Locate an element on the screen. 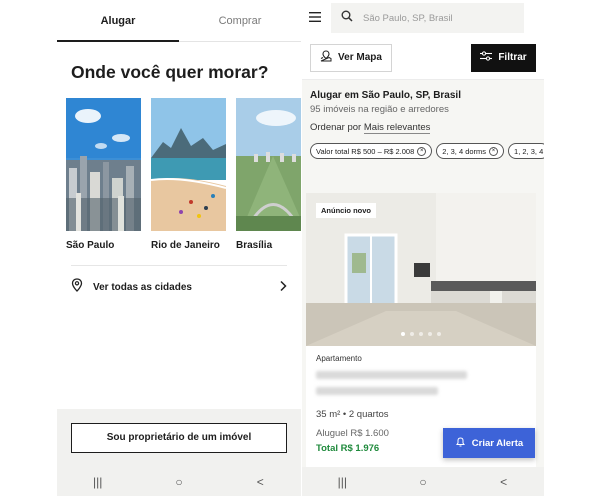  filter-chip-more: 1, 2, 3, 4 is located at coordinates (526, 151).